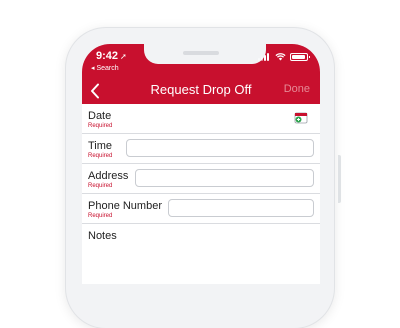 The image size is (400, 328). I want to click on phone-row: Phone Number Required, so click(201, 209).